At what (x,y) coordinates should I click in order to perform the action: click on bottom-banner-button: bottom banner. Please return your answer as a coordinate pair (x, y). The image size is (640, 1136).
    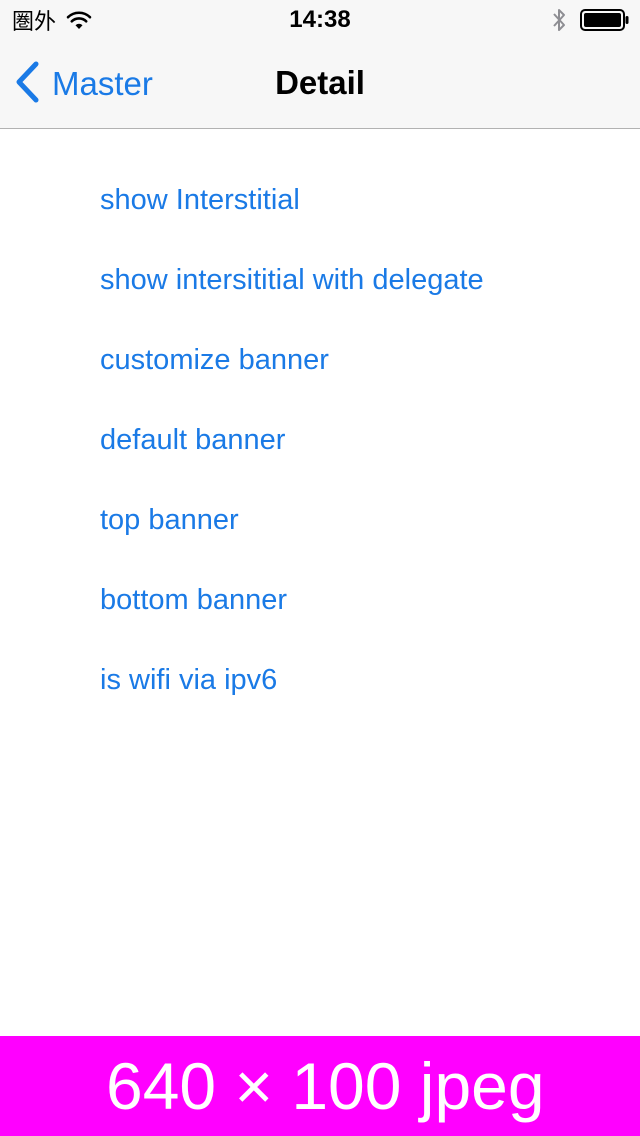
    Looking at the image, I should click on (360, 600).